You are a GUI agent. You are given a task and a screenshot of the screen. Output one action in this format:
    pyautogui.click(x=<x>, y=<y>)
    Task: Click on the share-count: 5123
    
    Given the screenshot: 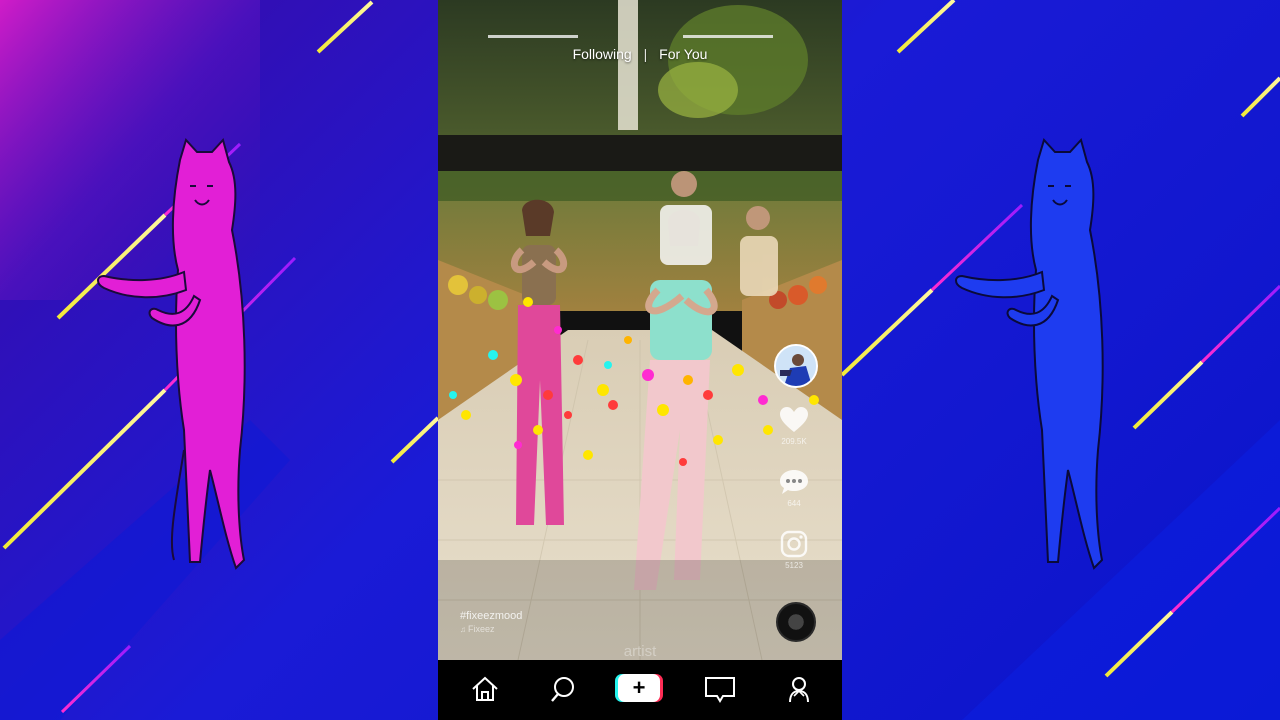 What is the action you would take?
    pyautogui.click(x=794, y=565)
    